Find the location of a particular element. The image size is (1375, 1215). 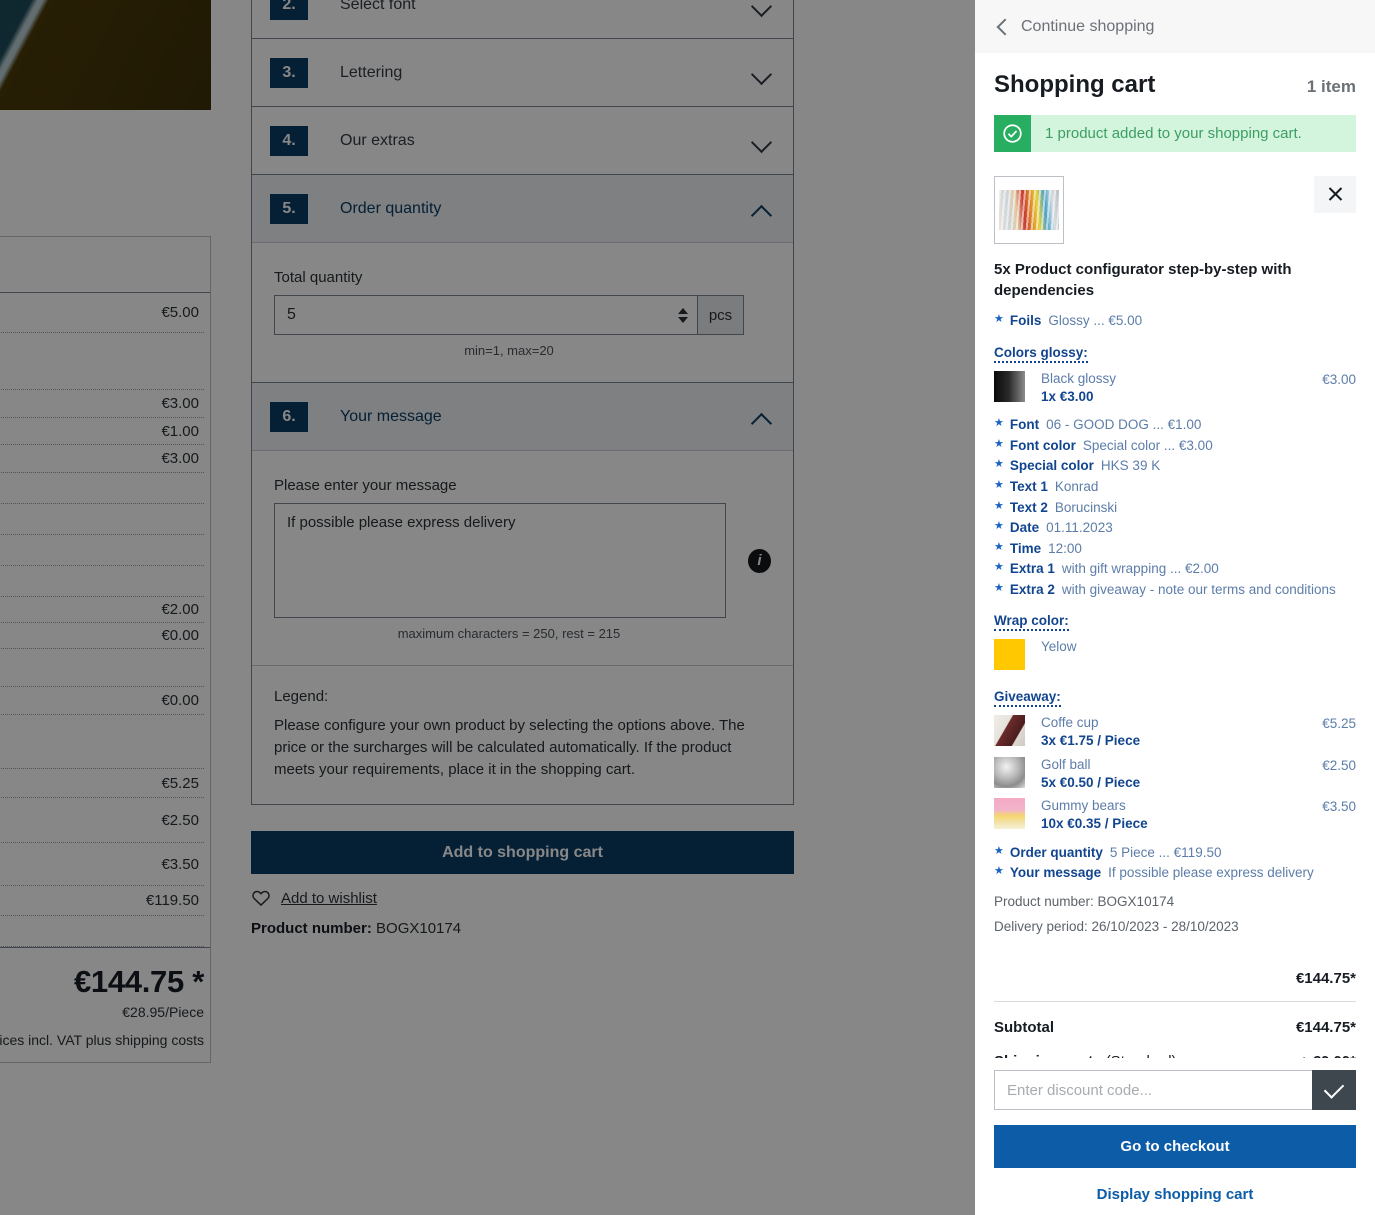

wrap-color-rows: Yelow is located at coordinates (1175, 655).